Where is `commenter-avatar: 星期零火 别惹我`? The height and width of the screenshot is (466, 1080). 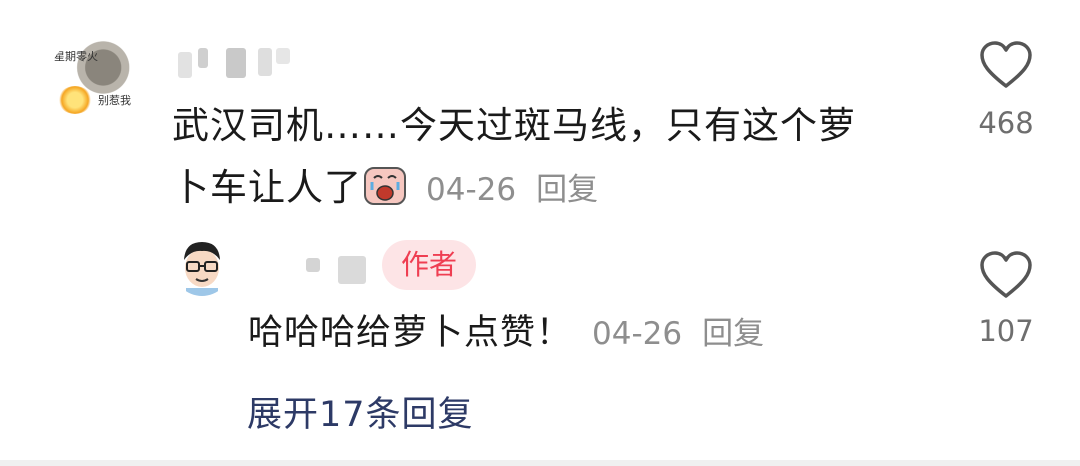 commenter-avatar: 星期零火 别惹我 is located at coordinates (94, 81).